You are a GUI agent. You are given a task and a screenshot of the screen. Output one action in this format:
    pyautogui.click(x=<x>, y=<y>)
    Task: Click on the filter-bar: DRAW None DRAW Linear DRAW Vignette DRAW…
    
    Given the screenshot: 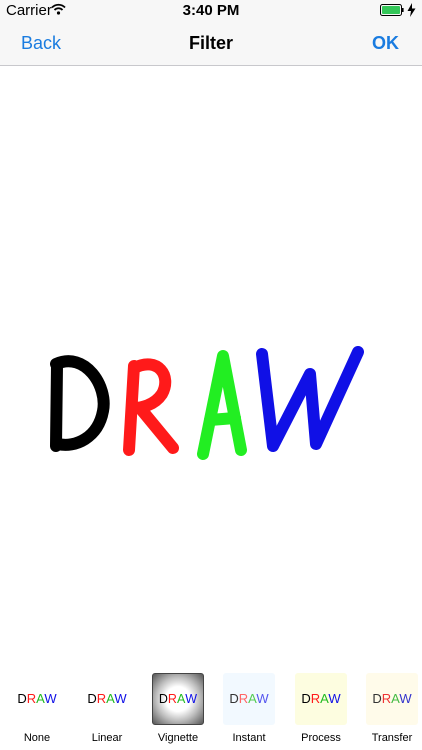 What is the action you would take?
    pyautogui.click(x=211, y=710)
    